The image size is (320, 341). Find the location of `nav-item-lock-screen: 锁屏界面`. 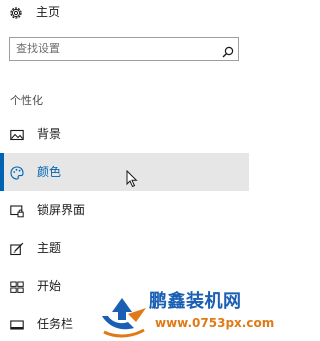

nav-item-lock-screen: 锁屏界面 is located at coordinates (124, 210).